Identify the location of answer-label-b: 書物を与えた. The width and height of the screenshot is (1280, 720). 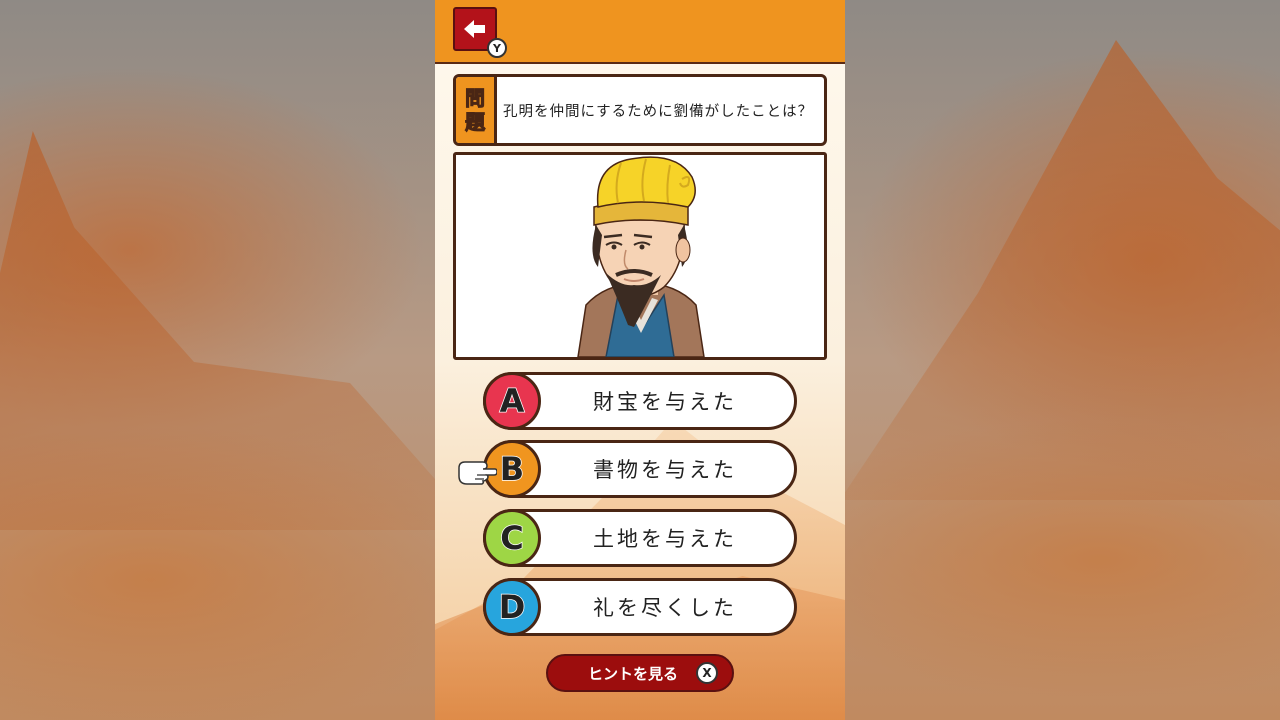
(665, 470).